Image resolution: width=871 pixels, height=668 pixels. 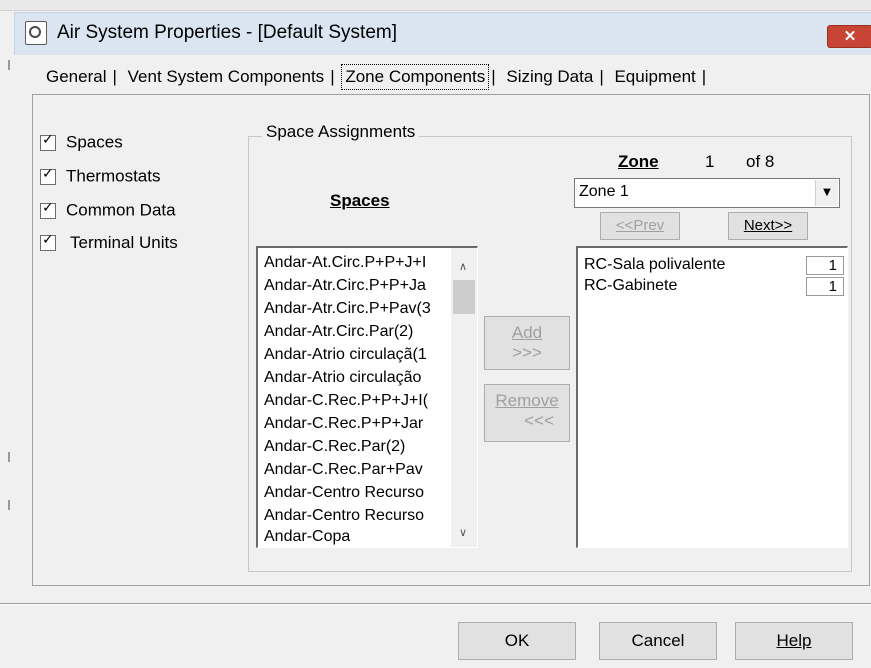 What do you see at coordinates (357, 309) in the screenshot?
I see `list-item: Andar-Atr.Circ.P+Pav(3` at bounding box center [357, 309].